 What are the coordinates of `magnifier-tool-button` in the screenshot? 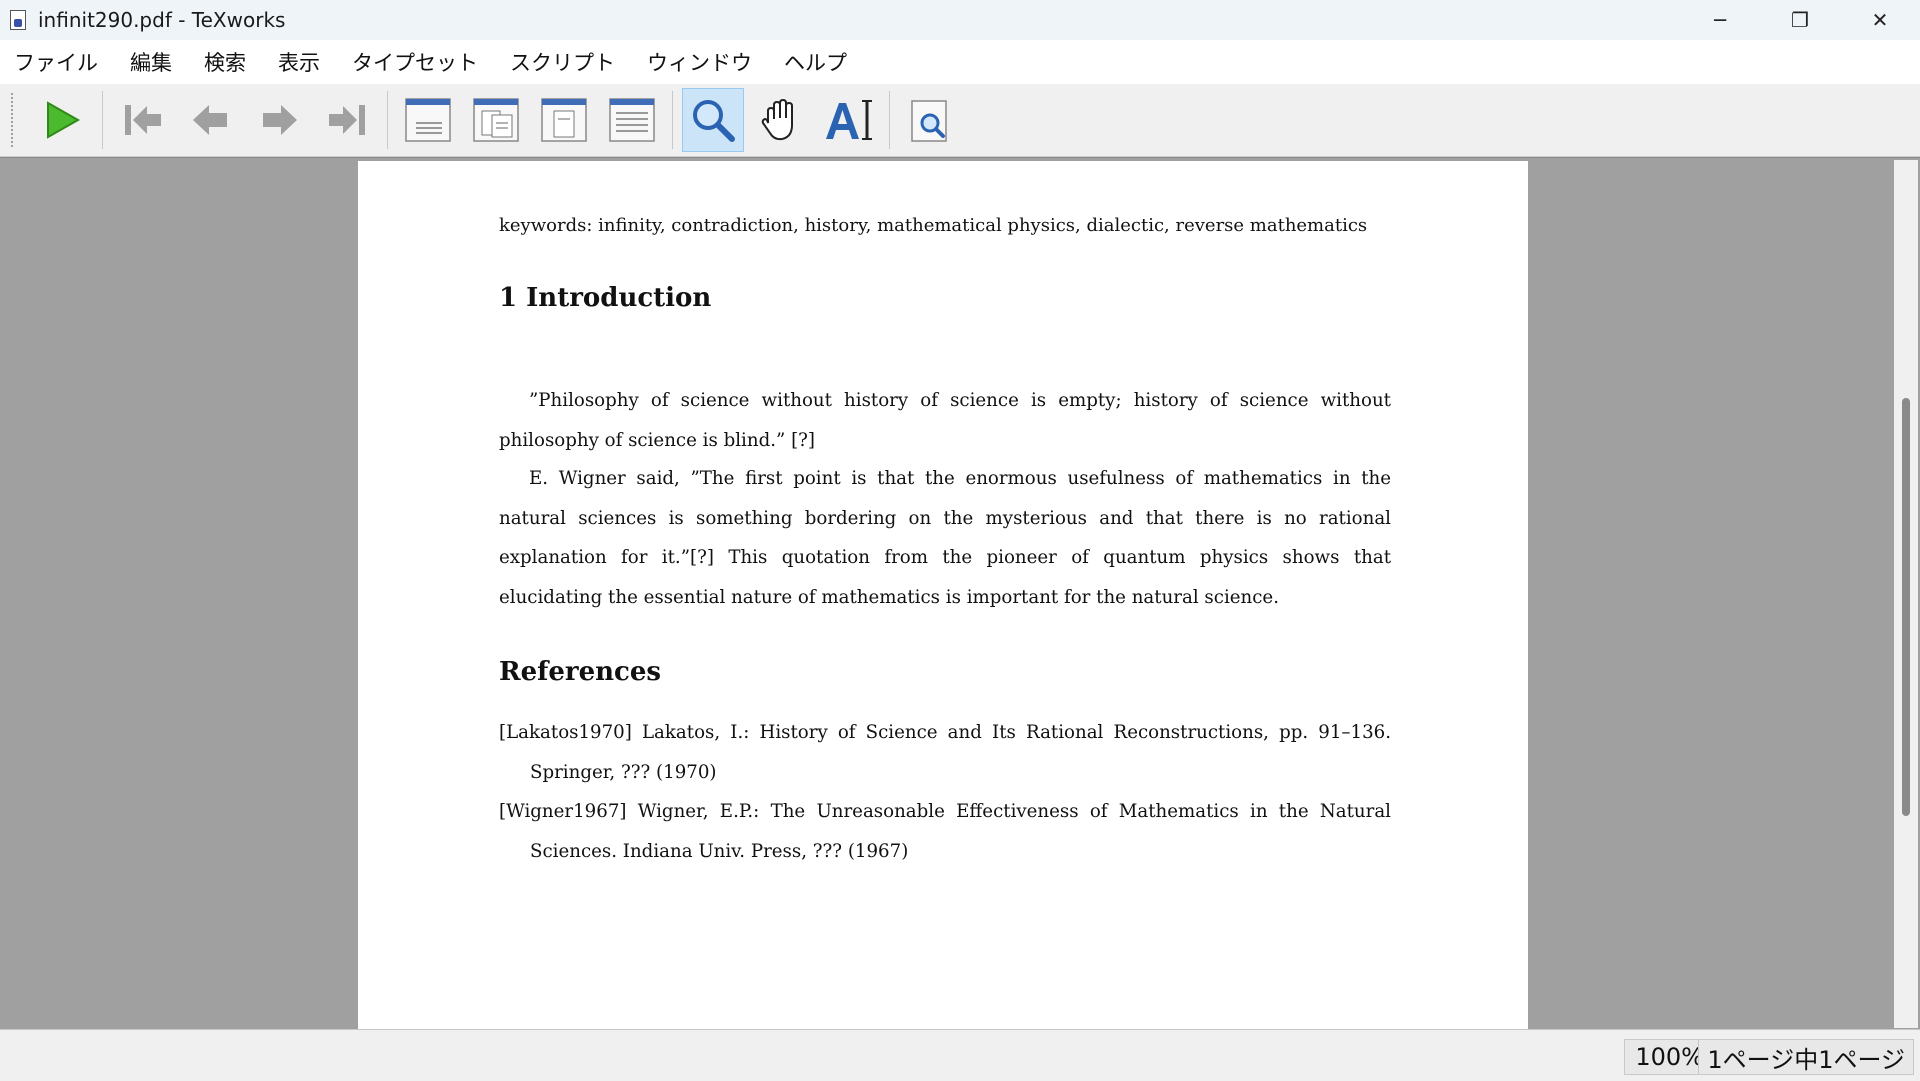 It's located at (713, 120).